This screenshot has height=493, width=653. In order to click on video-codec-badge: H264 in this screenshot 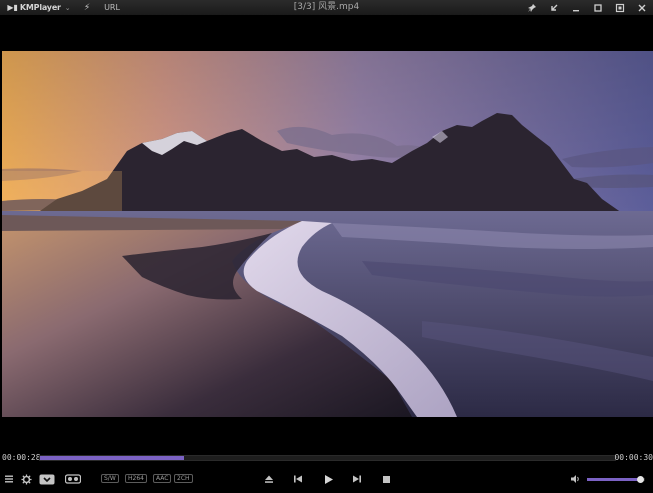, I will do `click(136, 478)`.